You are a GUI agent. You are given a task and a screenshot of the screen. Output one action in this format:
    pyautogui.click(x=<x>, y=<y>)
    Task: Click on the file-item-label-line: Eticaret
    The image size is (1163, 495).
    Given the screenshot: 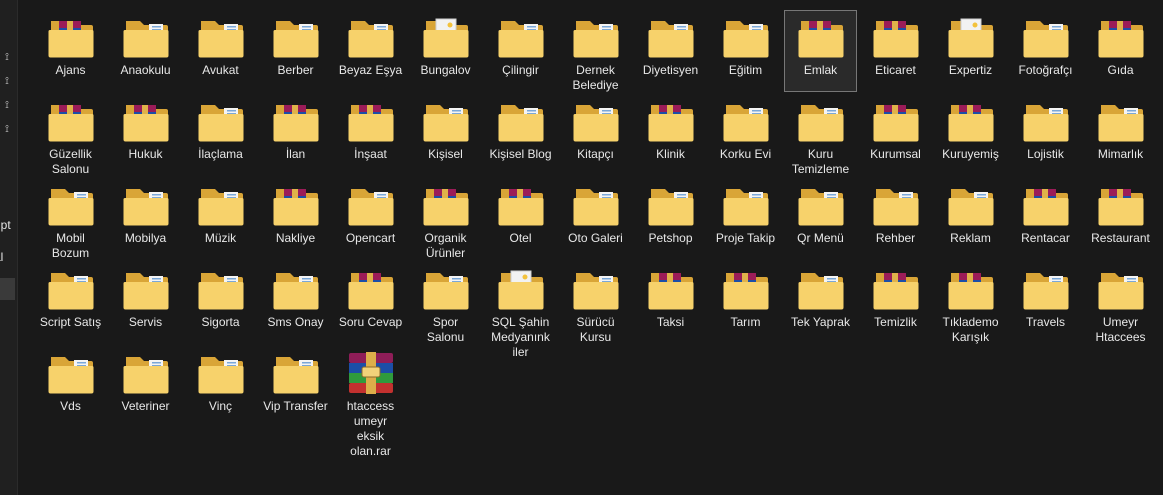 What is the action you would take?
    pyautogui.click(x=895, y=70)
    